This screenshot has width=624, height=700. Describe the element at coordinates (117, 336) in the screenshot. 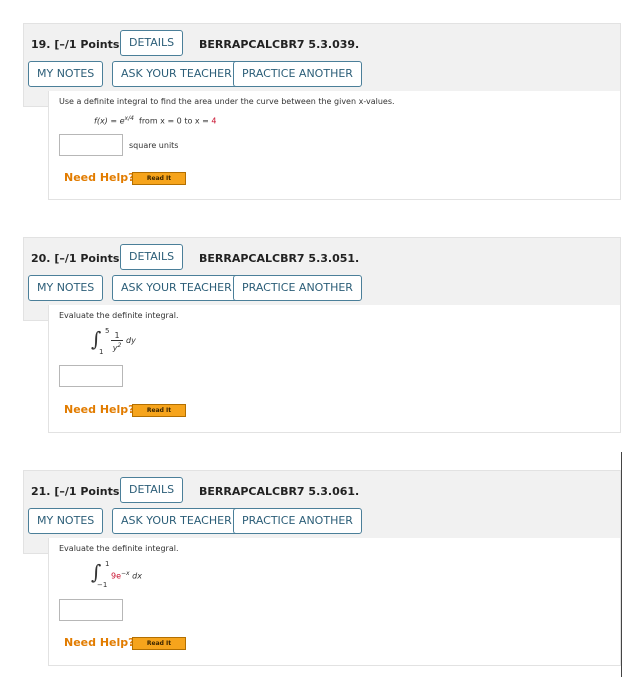

I see `numerator: 1` at that location.